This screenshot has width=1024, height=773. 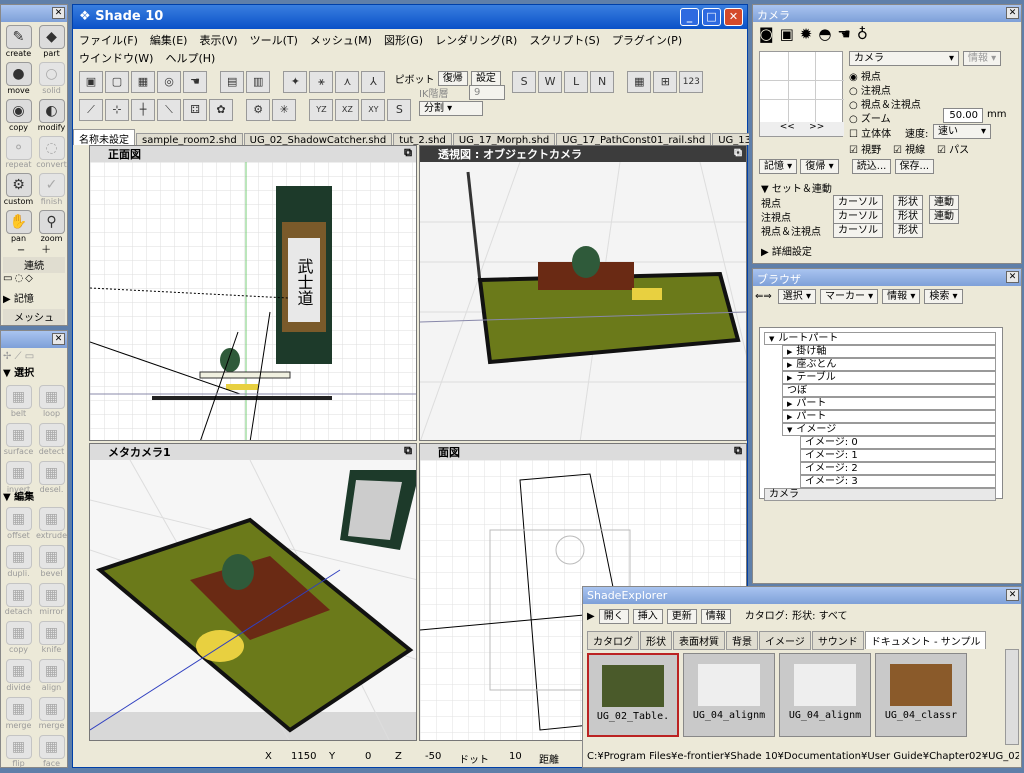 What do you see at coordinates (18, 525) in the screenshot?
I see `modify-tool-offset: ▦ offset` at bounding box center [18, 525].